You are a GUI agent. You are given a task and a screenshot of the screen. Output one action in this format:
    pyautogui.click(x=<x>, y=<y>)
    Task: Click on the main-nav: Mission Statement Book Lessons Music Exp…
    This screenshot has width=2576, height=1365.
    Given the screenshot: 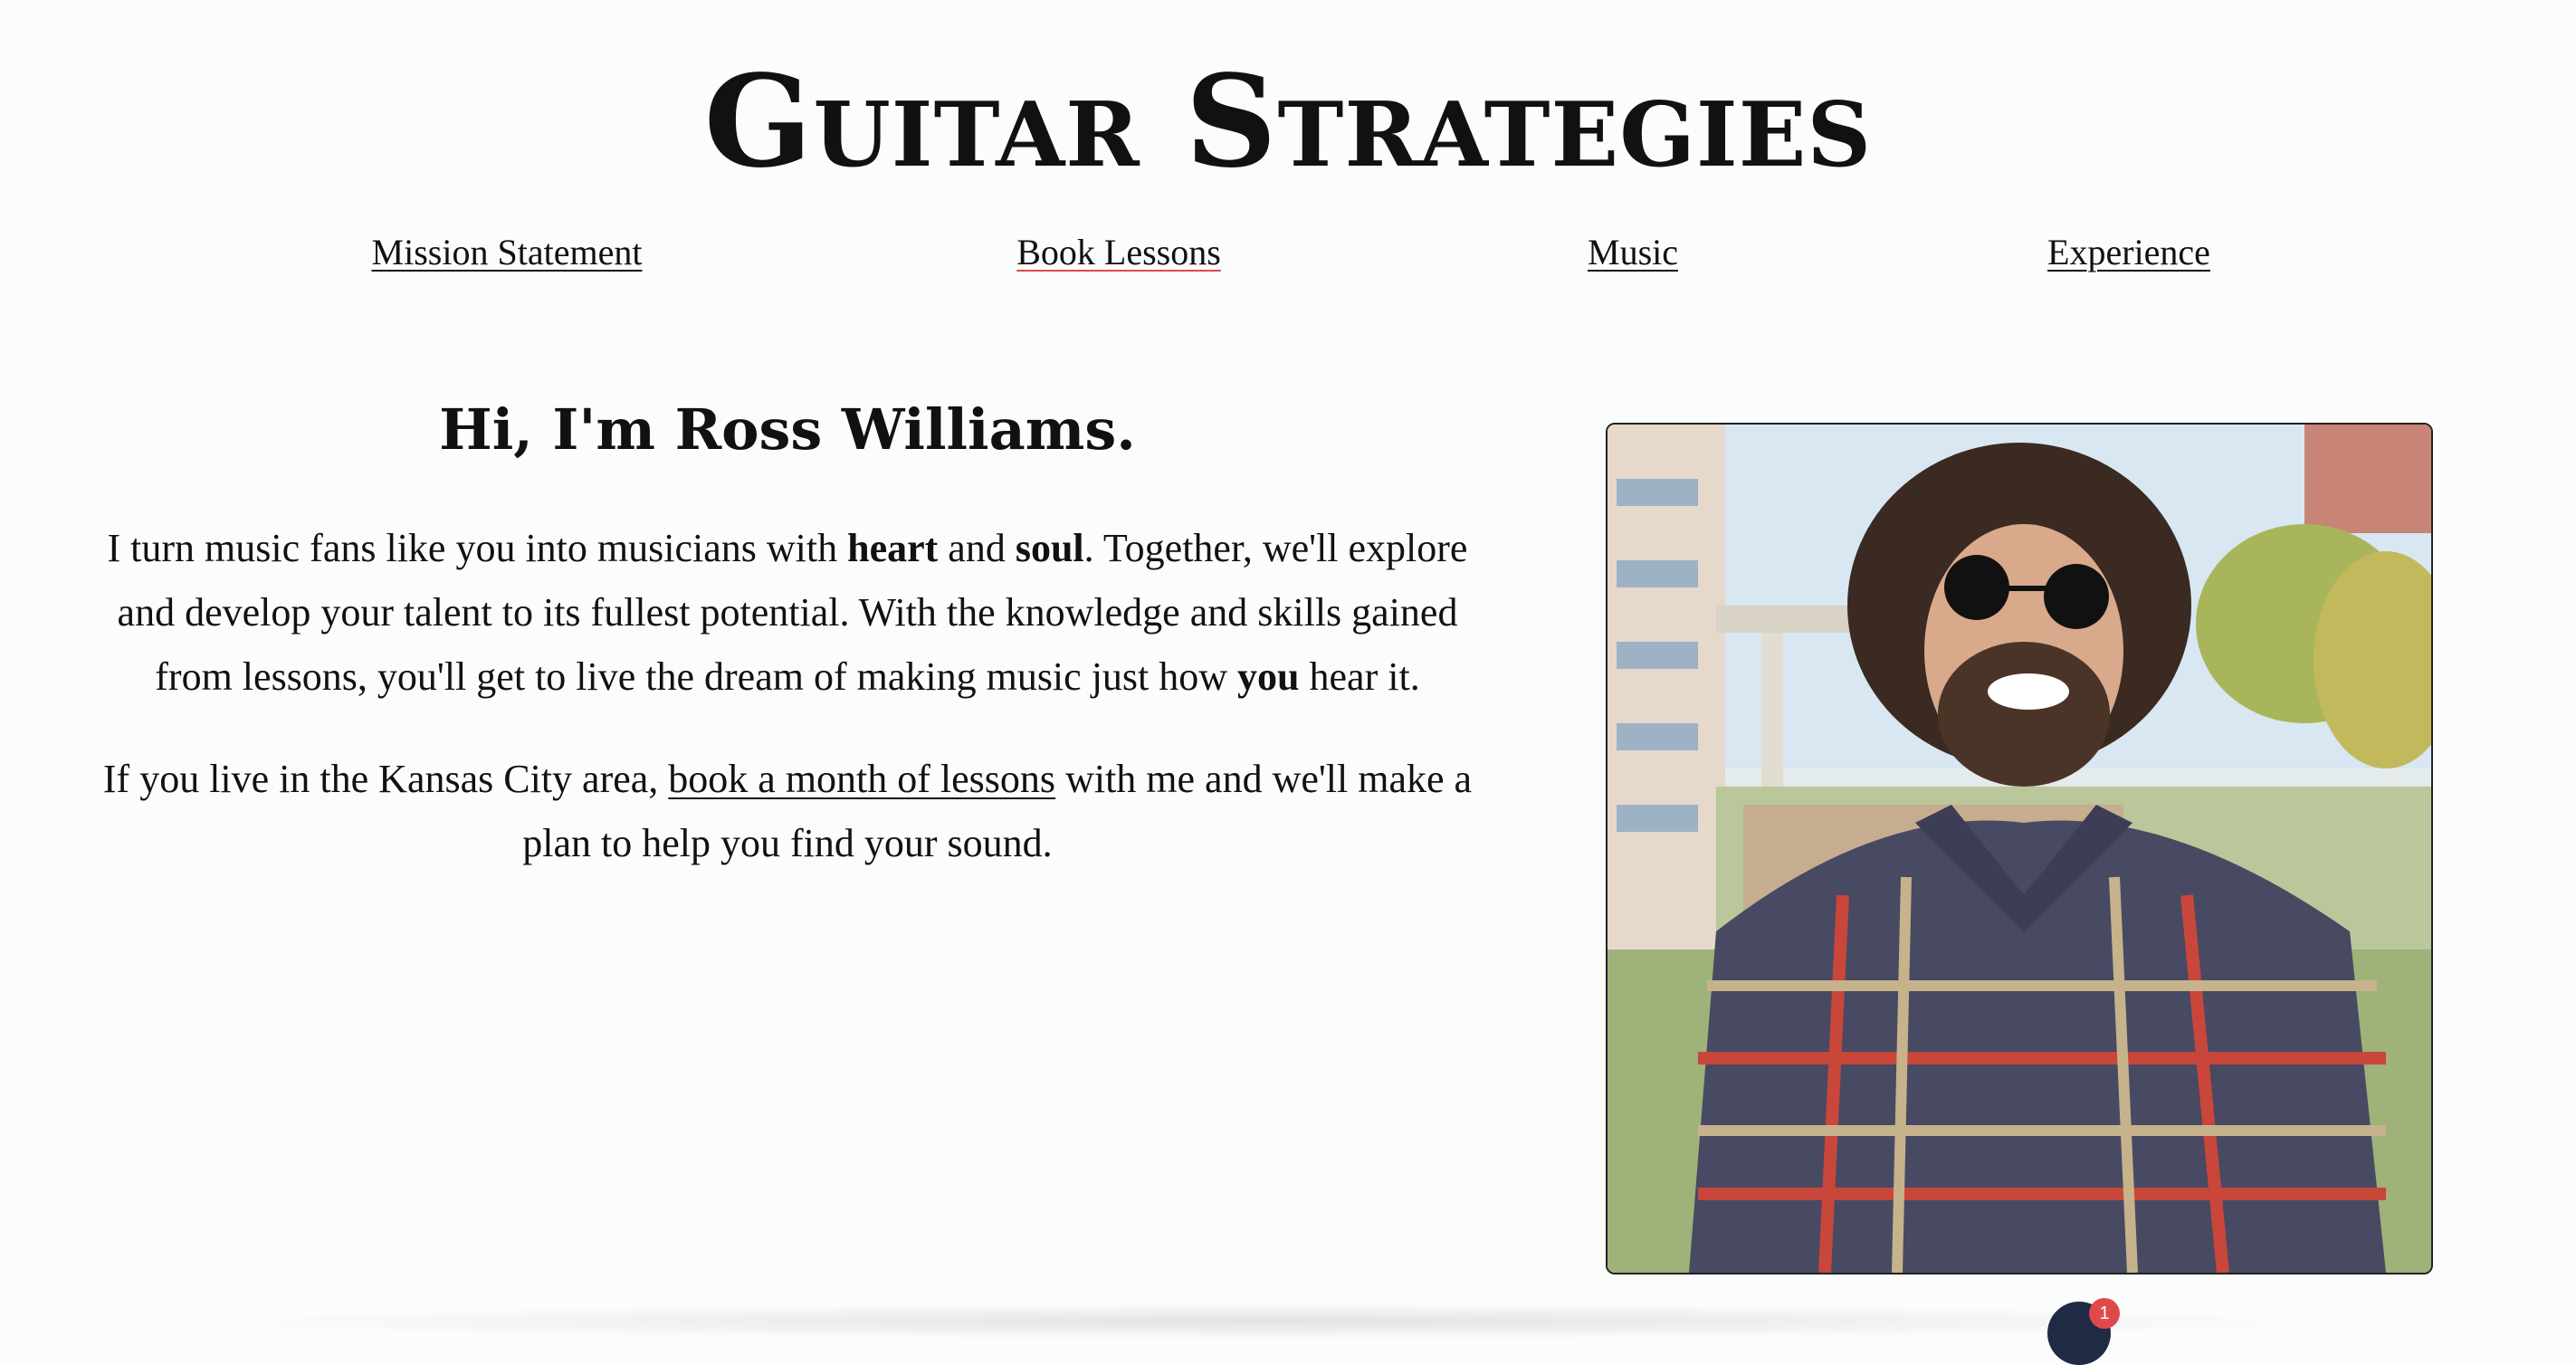 What is the action you would take?
    pyautogui.click(x=1288, y=258)
    